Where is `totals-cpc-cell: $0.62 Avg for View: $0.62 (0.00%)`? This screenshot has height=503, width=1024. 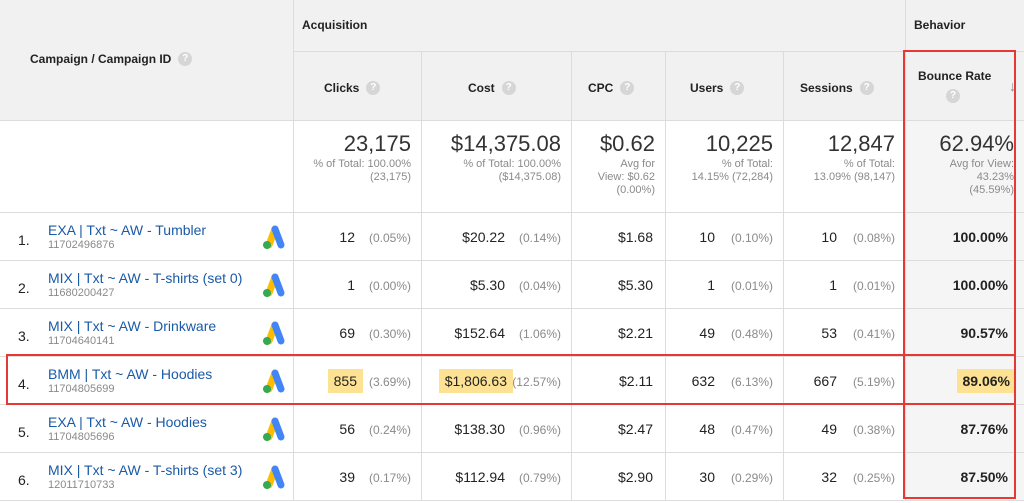
totals-cpc-cell: $0.62 Avg for View: $0.62 (0.00%) is located at coordinates (619, 167).